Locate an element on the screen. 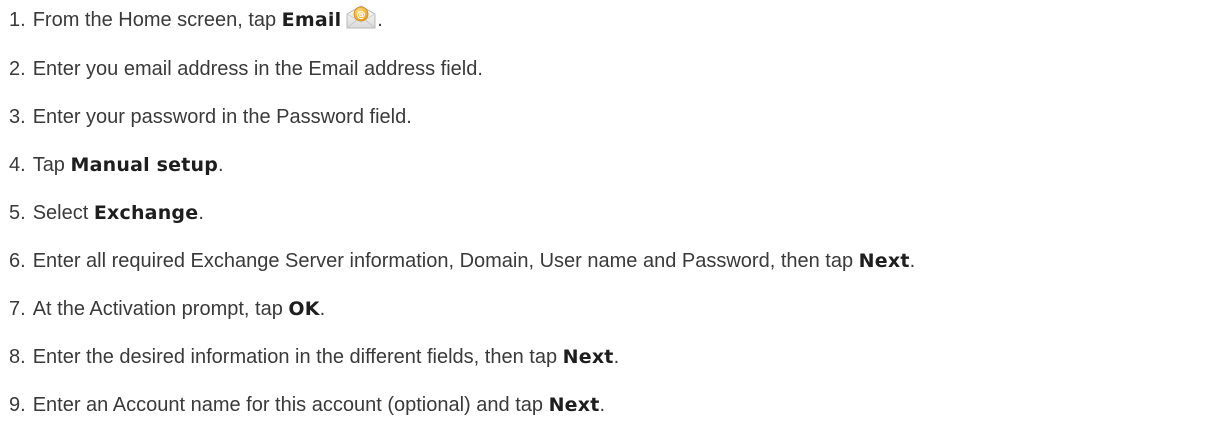 Image resolution: width=1231 pixels, height=438 pixels. email-envelope-icon: @ is located at coordinates (361, 17).